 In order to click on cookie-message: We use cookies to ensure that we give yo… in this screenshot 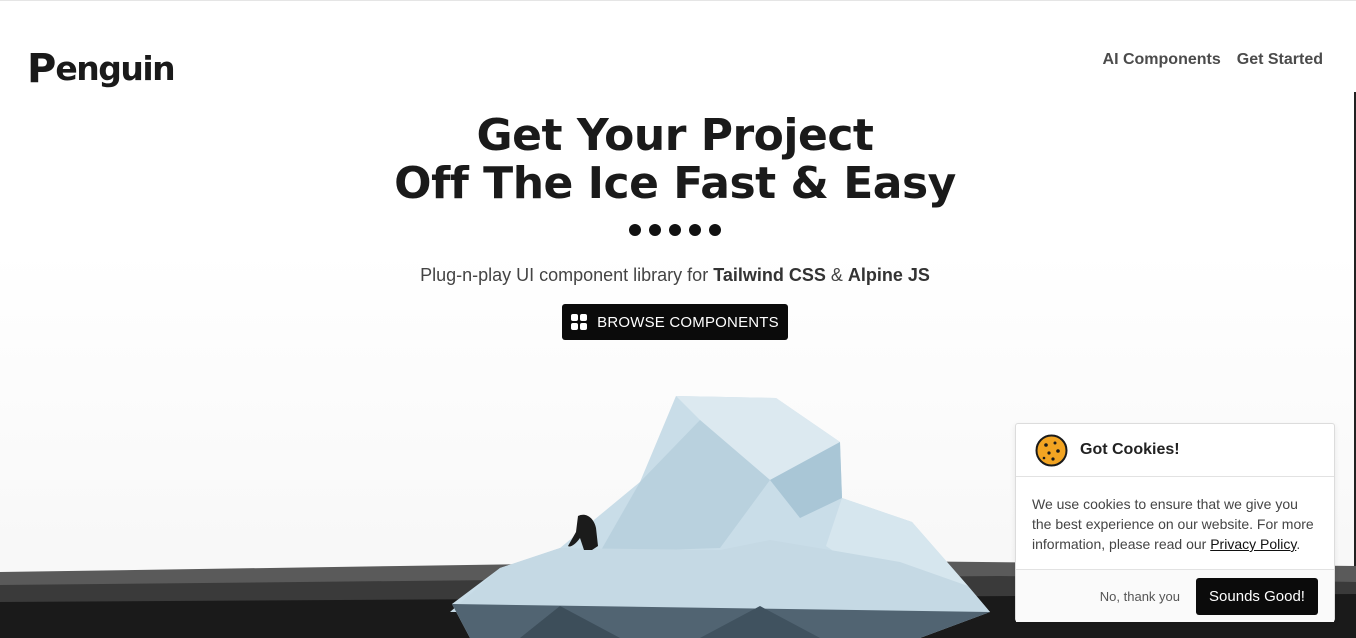, I will do `click(1175, 523)`.